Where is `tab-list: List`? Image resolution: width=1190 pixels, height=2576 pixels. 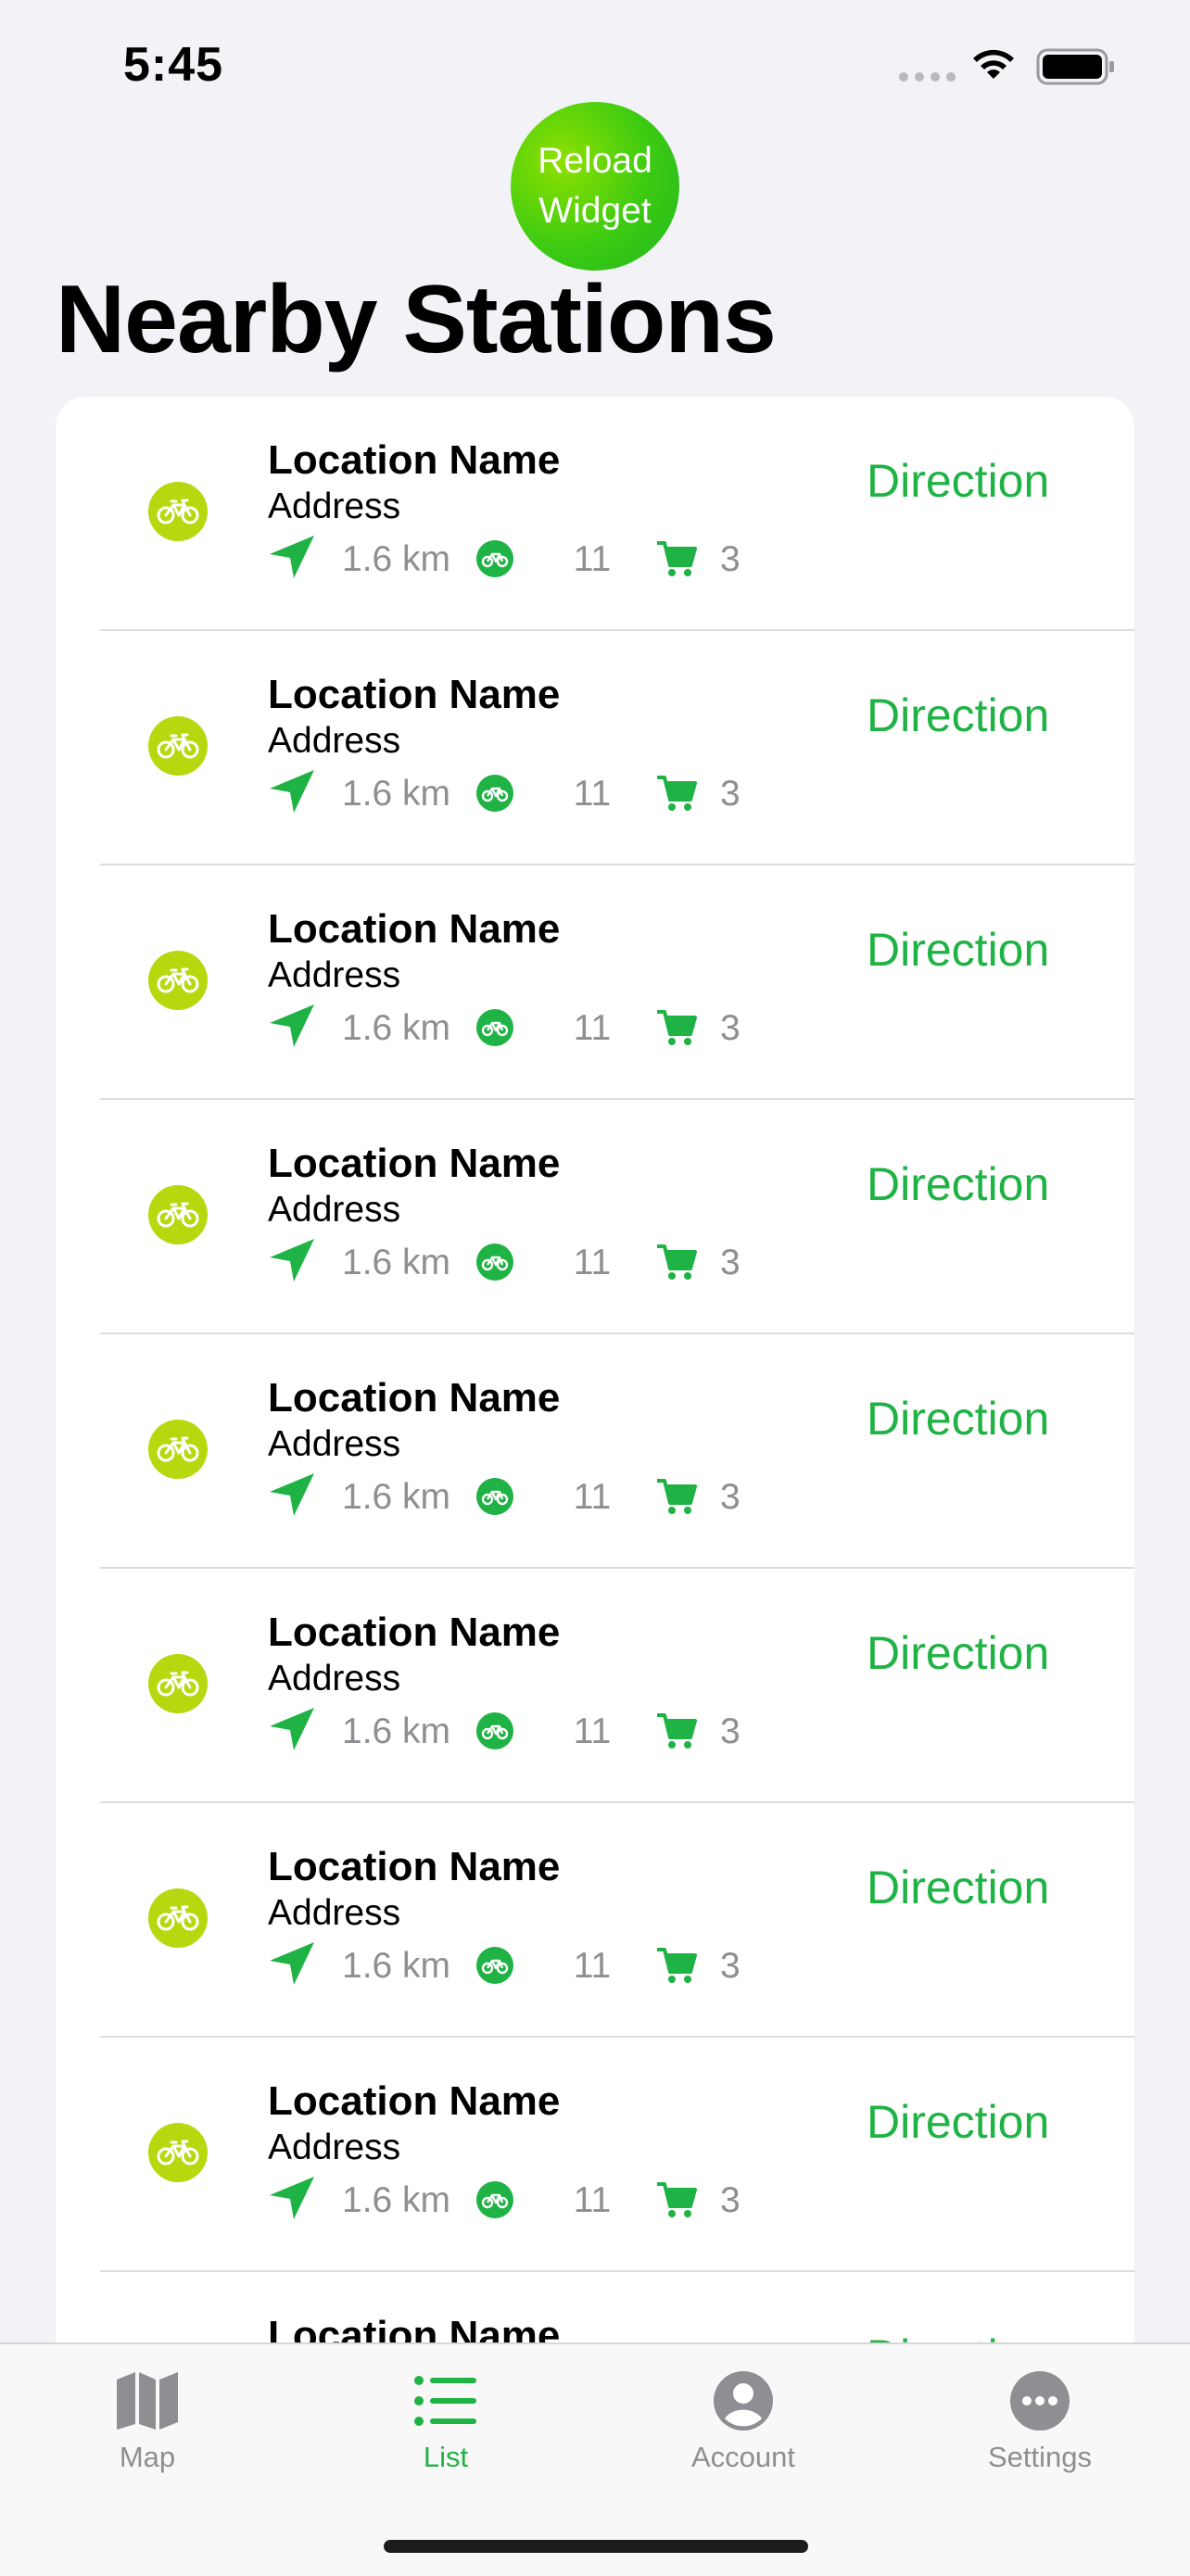 tab-list: List is located at coordinates (445, 2422).